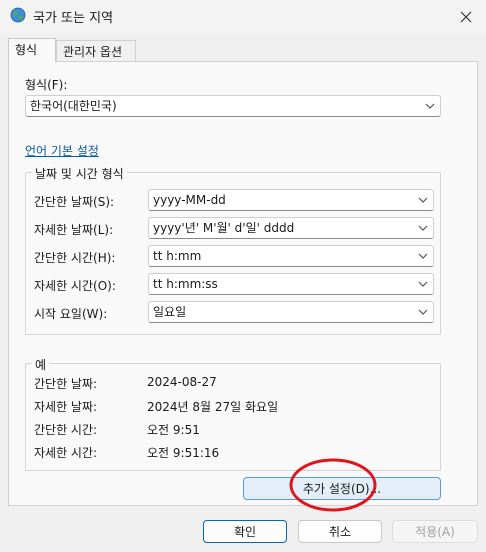 Image resolution: width=486 pixels, height=552 pixels. I want to click on format-dropdown-value: 한국어(대한민국), so click(73, 106).